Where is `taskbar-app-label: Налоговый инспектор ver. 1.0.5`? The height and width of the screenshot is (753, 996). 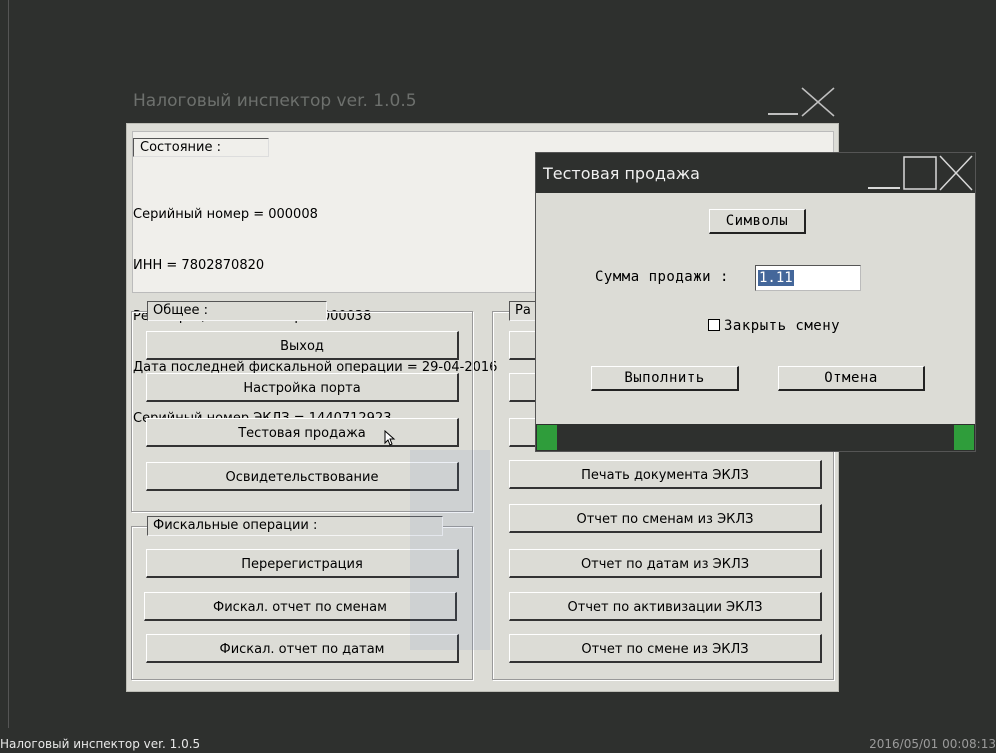
taskbar-app-label: Налоговый инспектор ver. 1.0.5 is located at coordinates (100, 744).